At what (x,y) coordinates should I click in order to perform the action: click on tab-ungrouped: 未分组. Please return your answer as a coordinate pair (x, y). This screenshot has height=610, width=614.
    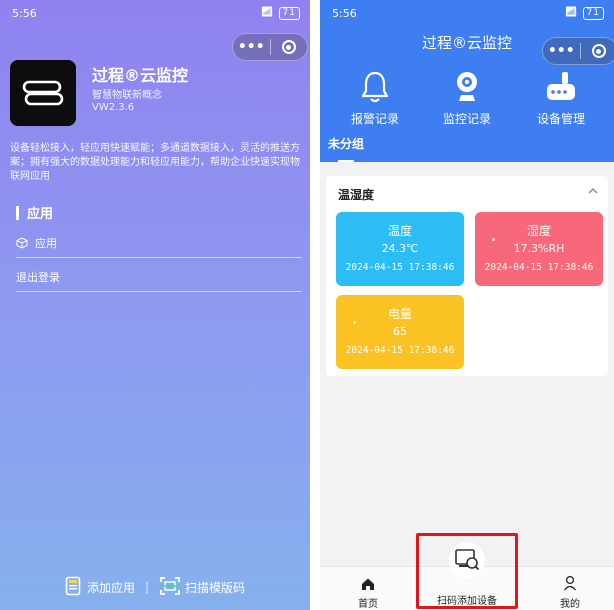
    Looking at the image, I should click on (346, 148).